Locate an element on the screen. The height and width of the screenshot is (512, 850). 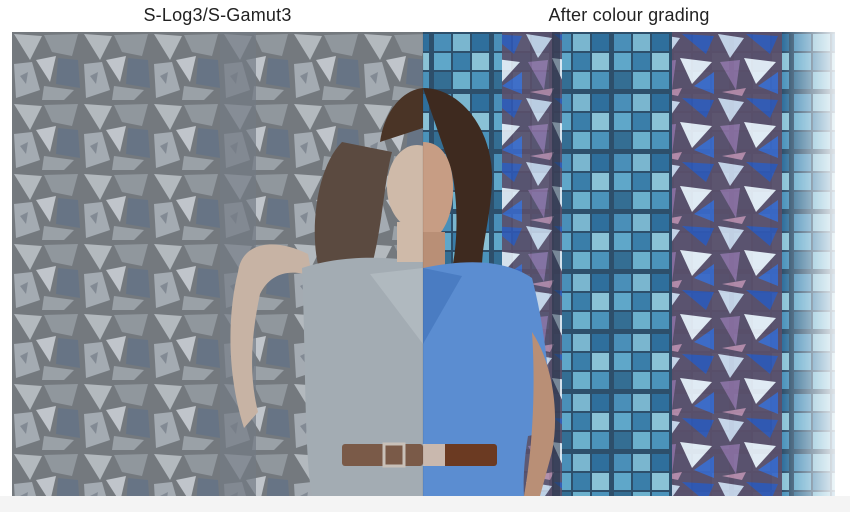
label-after-grading: After colour grading is located at coordinates (629, 14).